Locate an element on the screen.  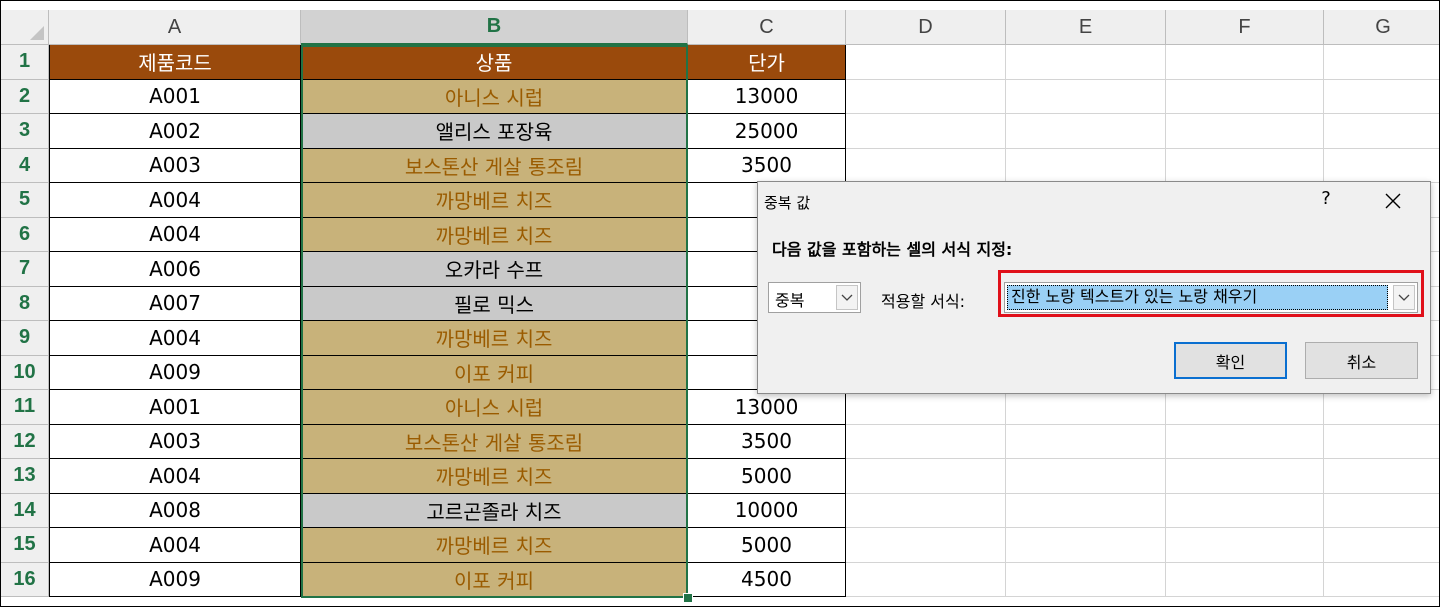
column-header-e: E is located at coordinates (1086, 27).